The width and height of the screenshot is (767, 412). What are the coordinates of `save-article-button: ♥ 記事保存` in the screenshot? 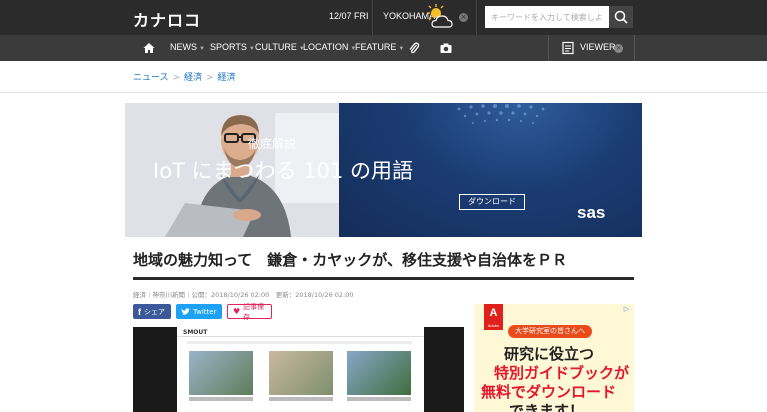 It's located at (249, 311).